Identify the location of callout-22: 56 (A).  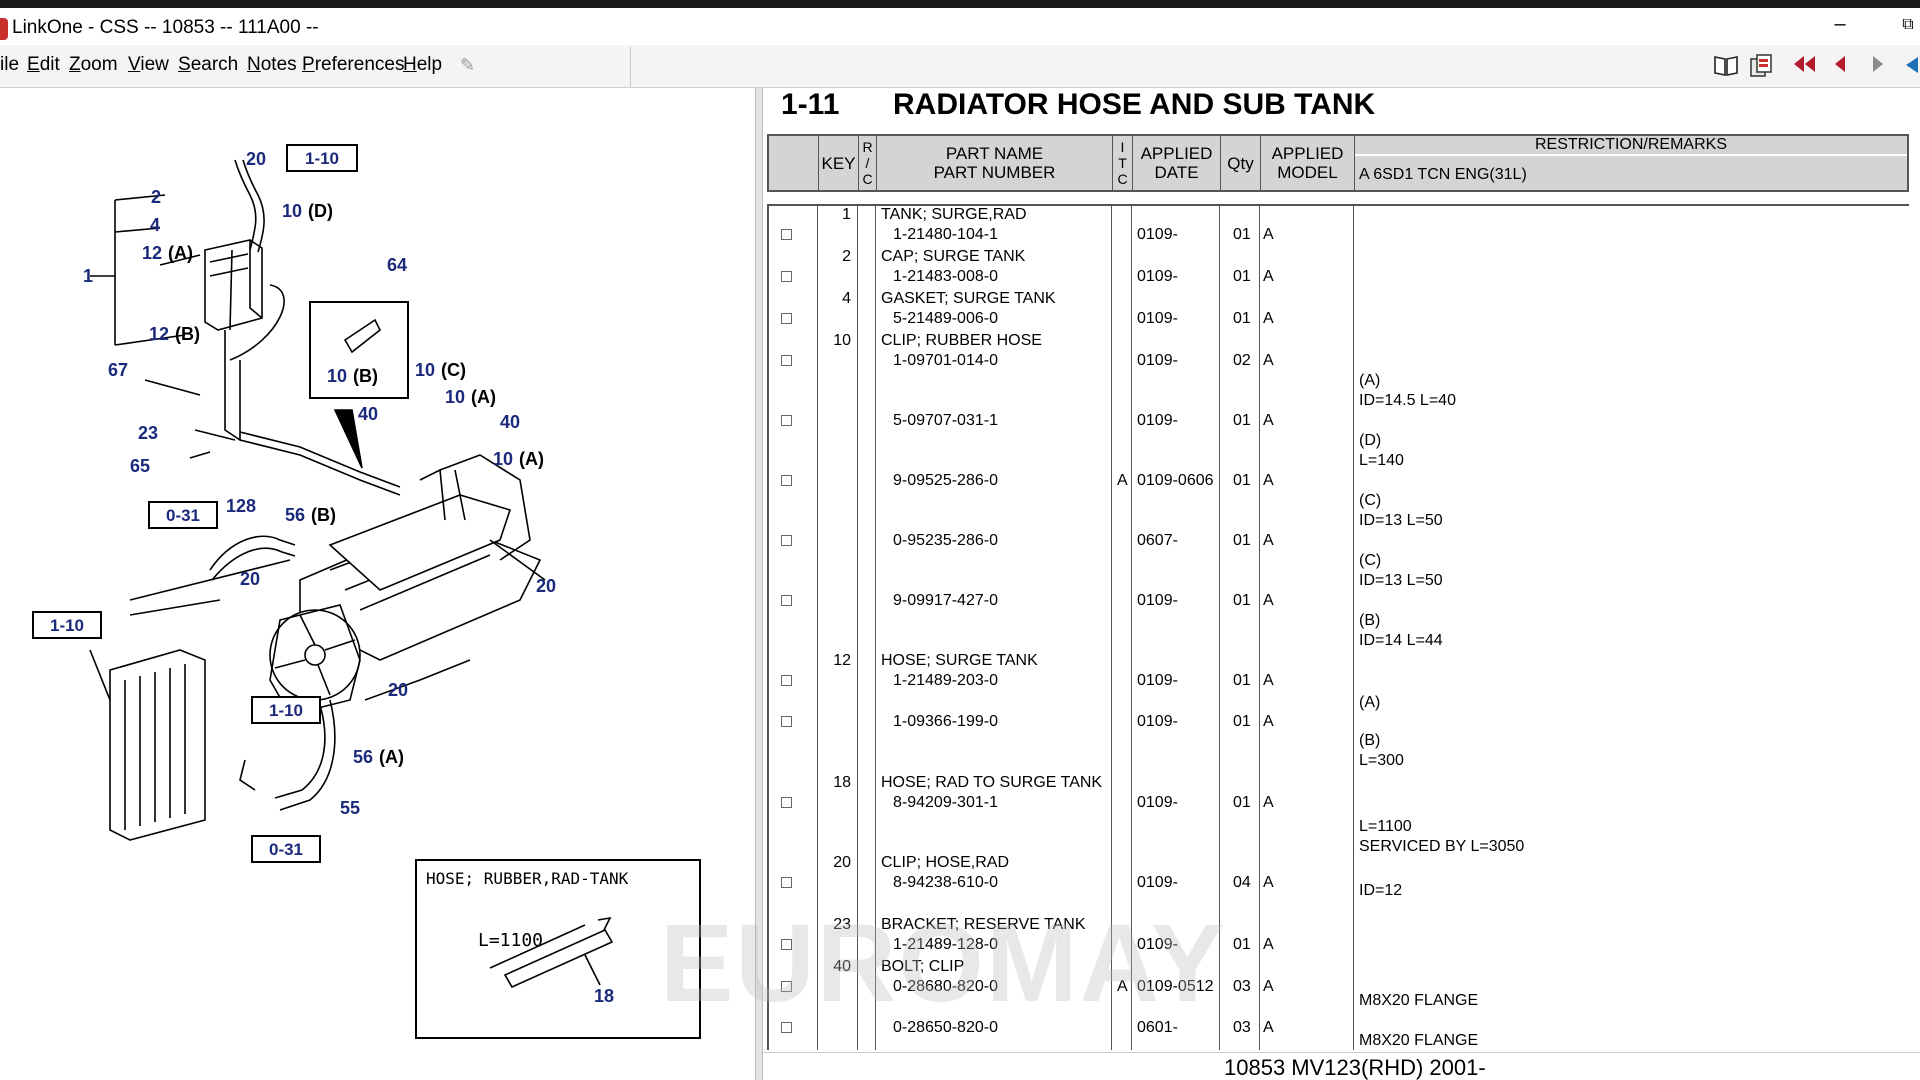
(378, 757).